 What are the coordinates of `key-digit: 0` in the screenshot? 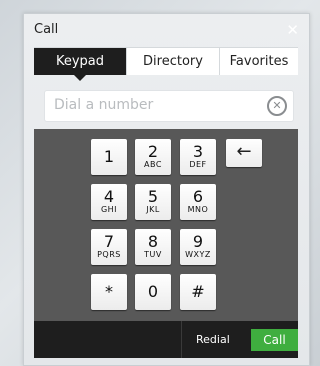 It's located at (153, 291).